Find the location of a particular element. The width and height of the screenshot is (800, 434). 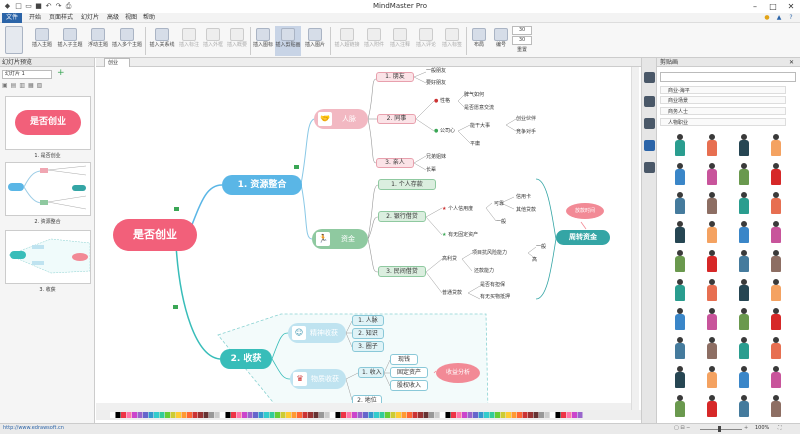

menu-slides: 幻灯片 is located at coordinates (90, 18).